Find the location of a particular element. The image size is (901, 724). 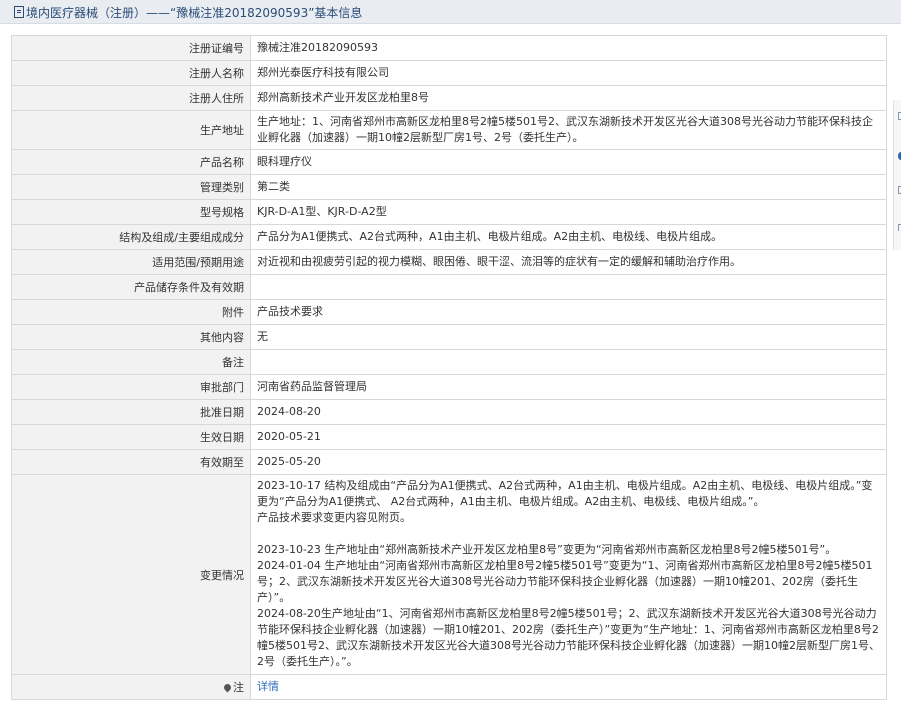

table-row: 批准日期 2024-08-20 is located at coordinates (449, 412).